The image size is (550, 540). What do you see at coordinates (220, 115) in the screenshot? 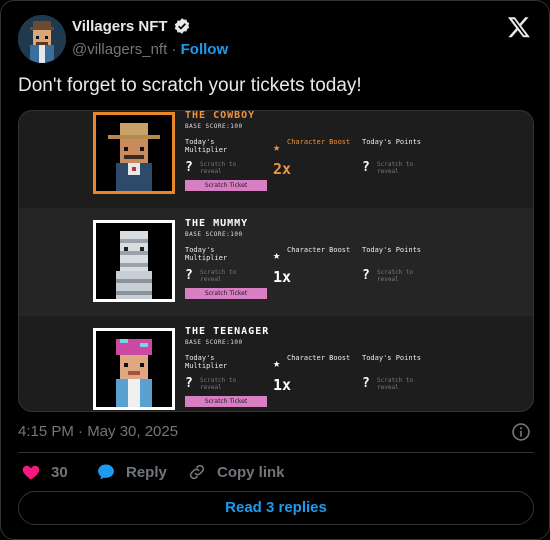
I see `character-name: THE COWBOY` at bounding box center [220, 115].